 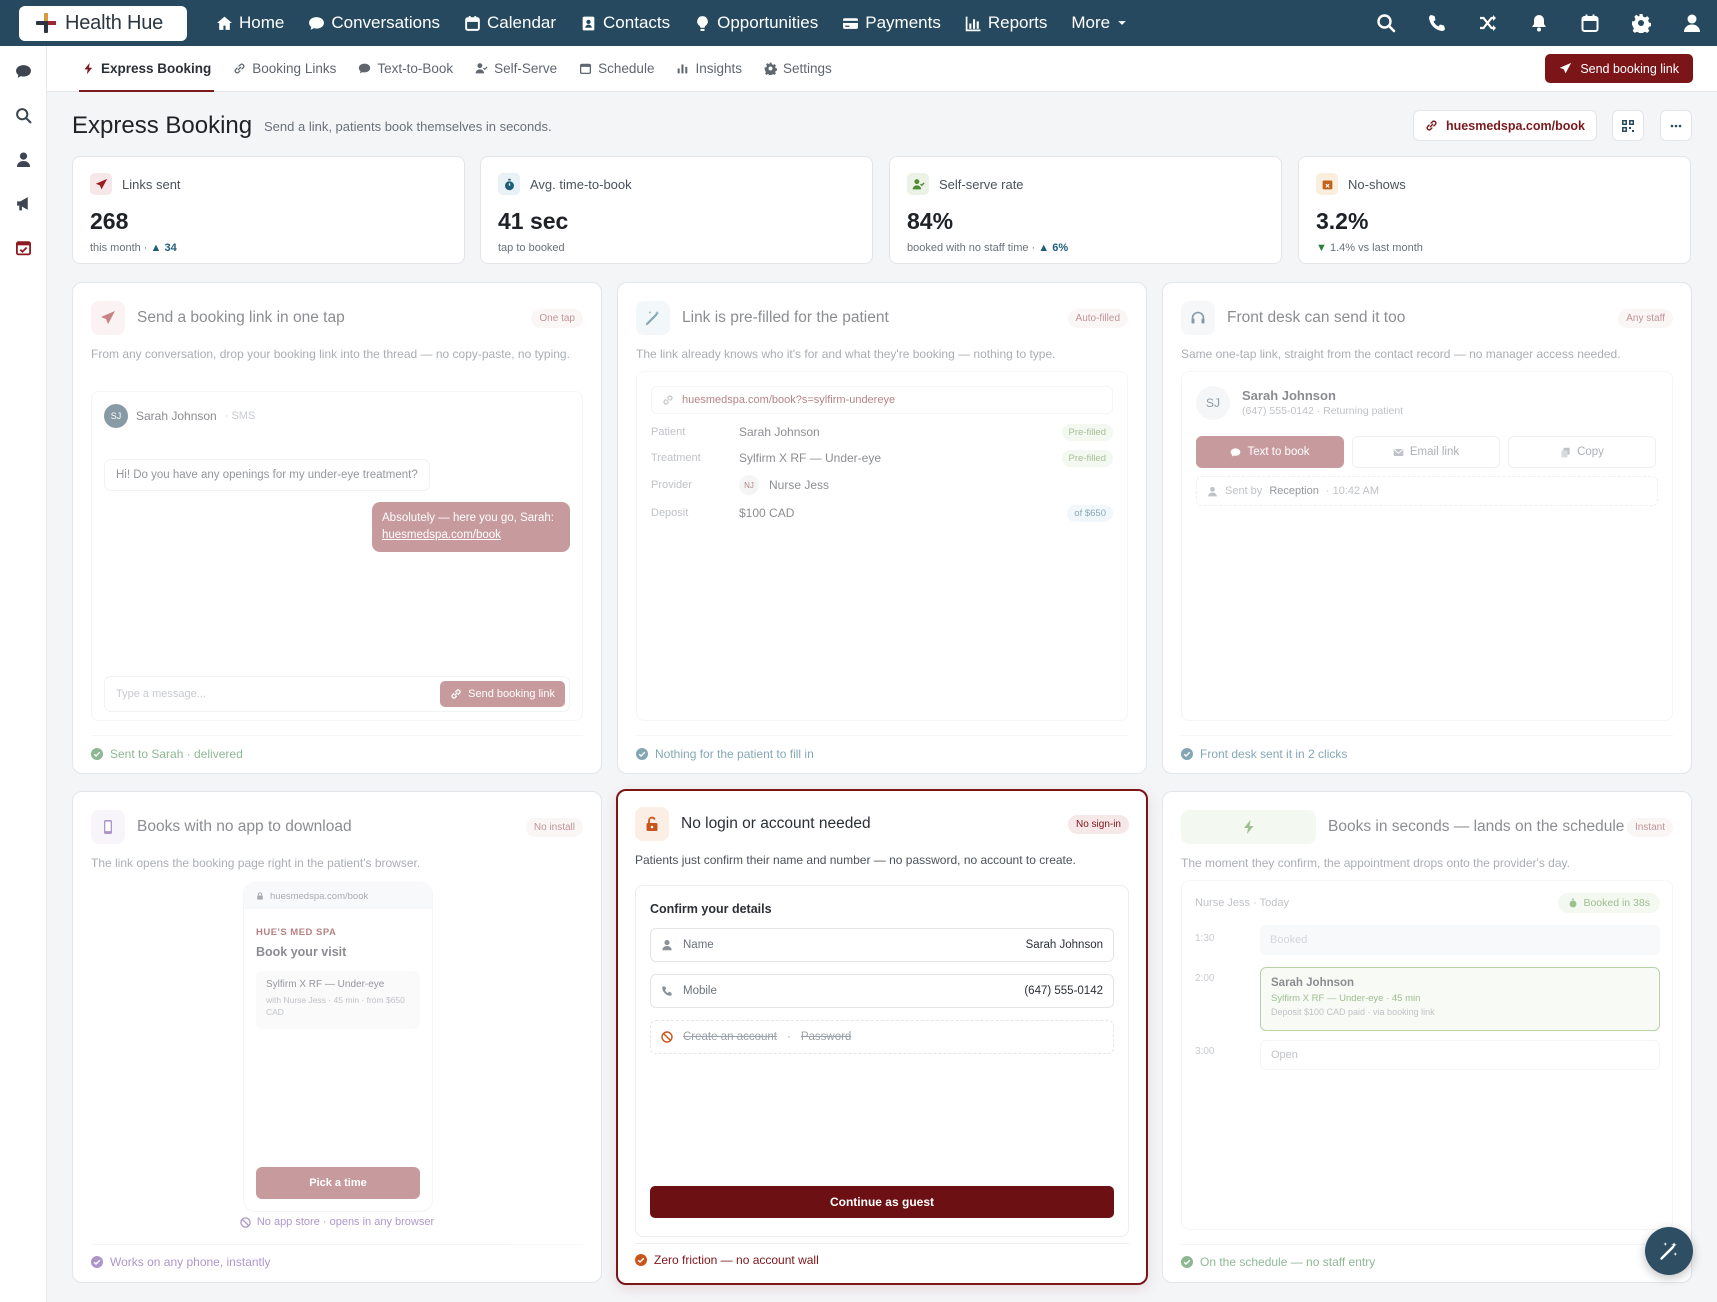 What do you see at coordinates (1342, 221) in the screenshot?
I see `stat-value: 3.2%` at bounding box center [1342, 221].